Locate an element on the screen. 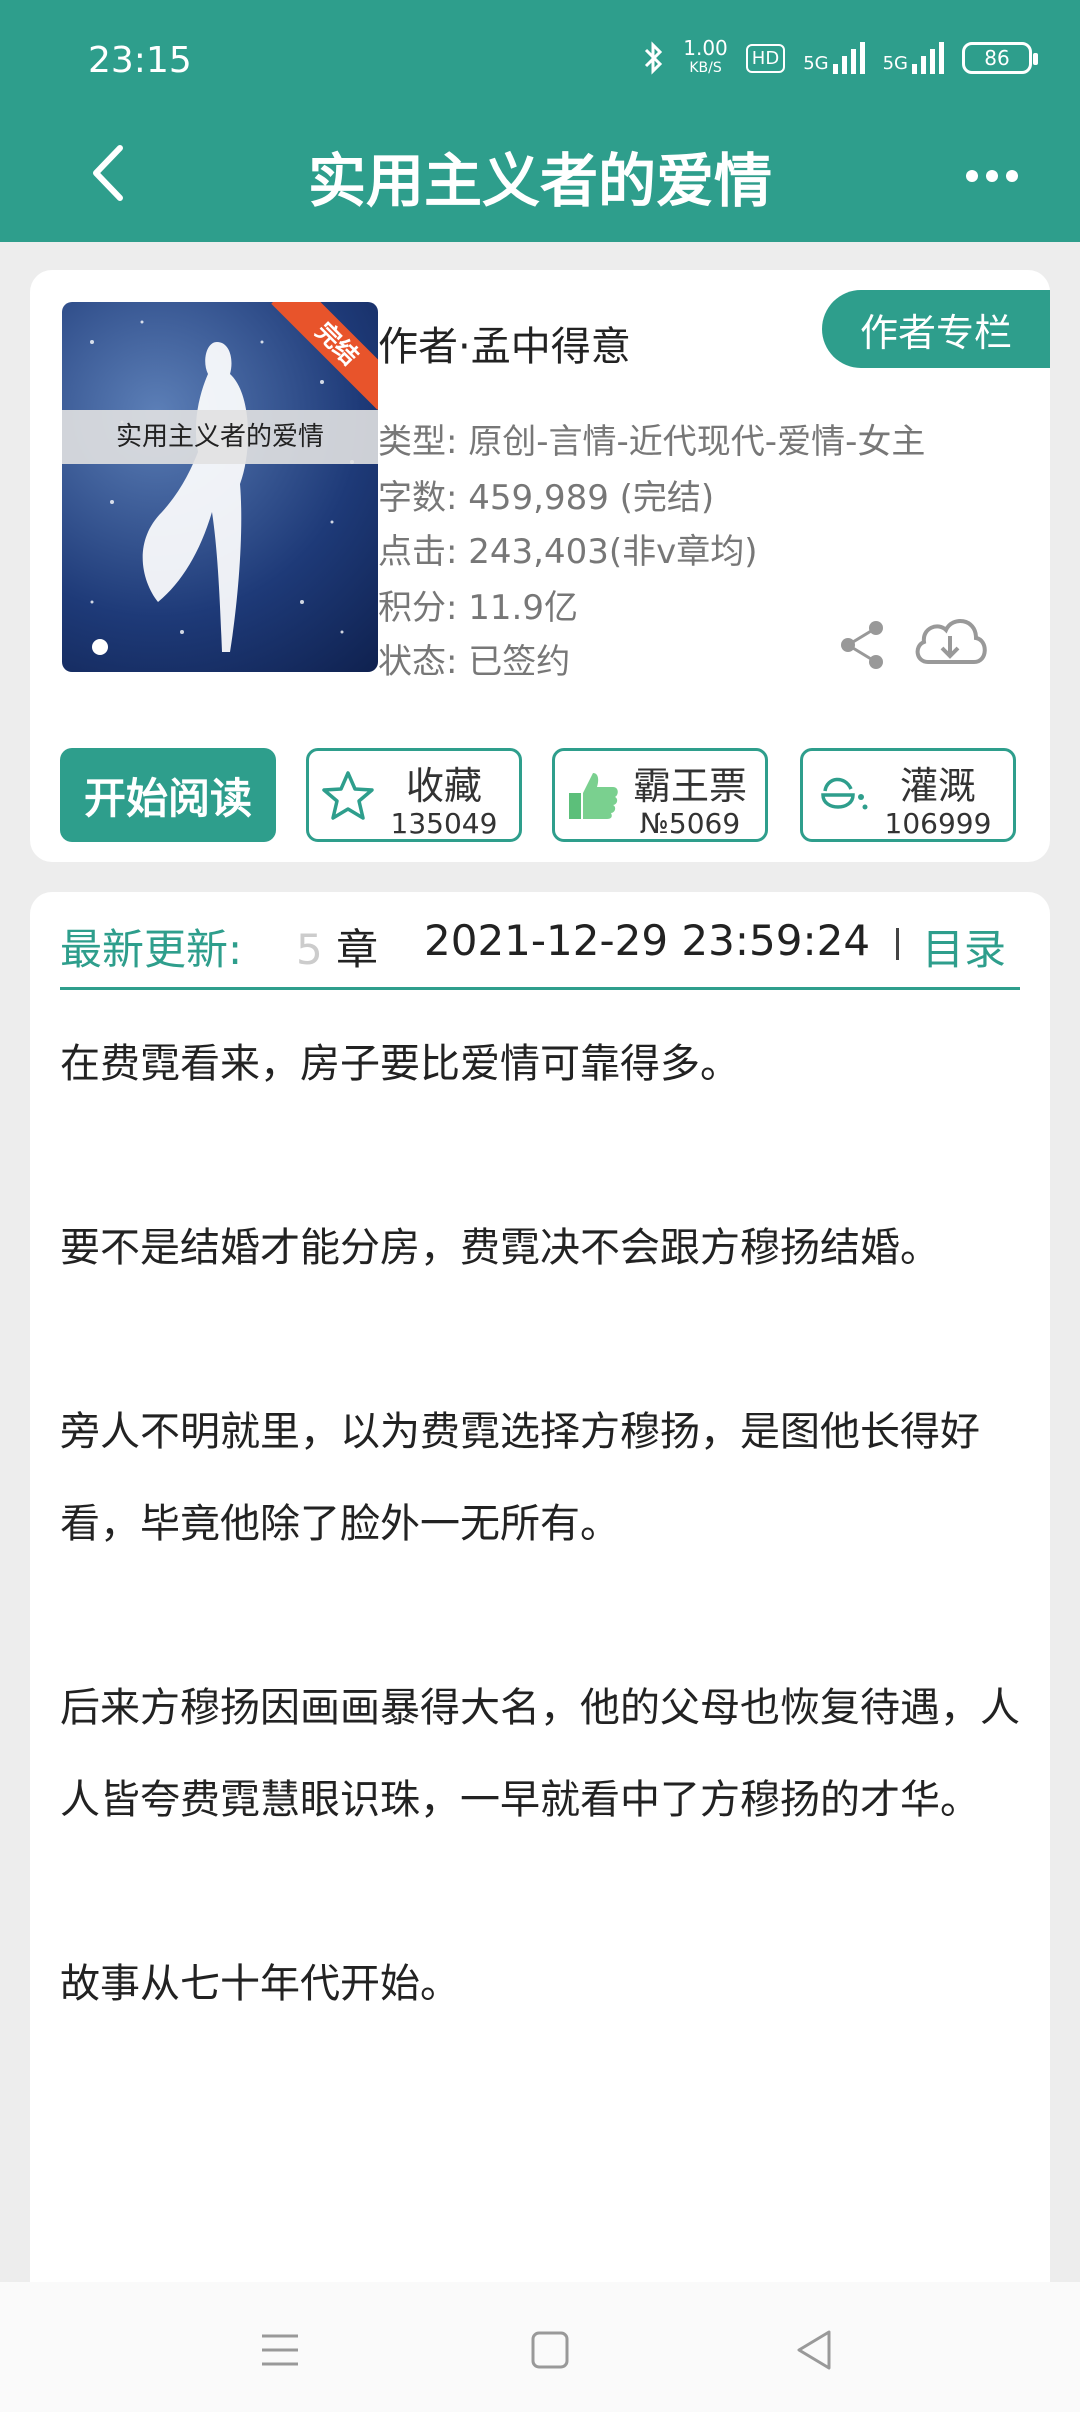  signal-1: 5G is located at coordinates (834, 58).